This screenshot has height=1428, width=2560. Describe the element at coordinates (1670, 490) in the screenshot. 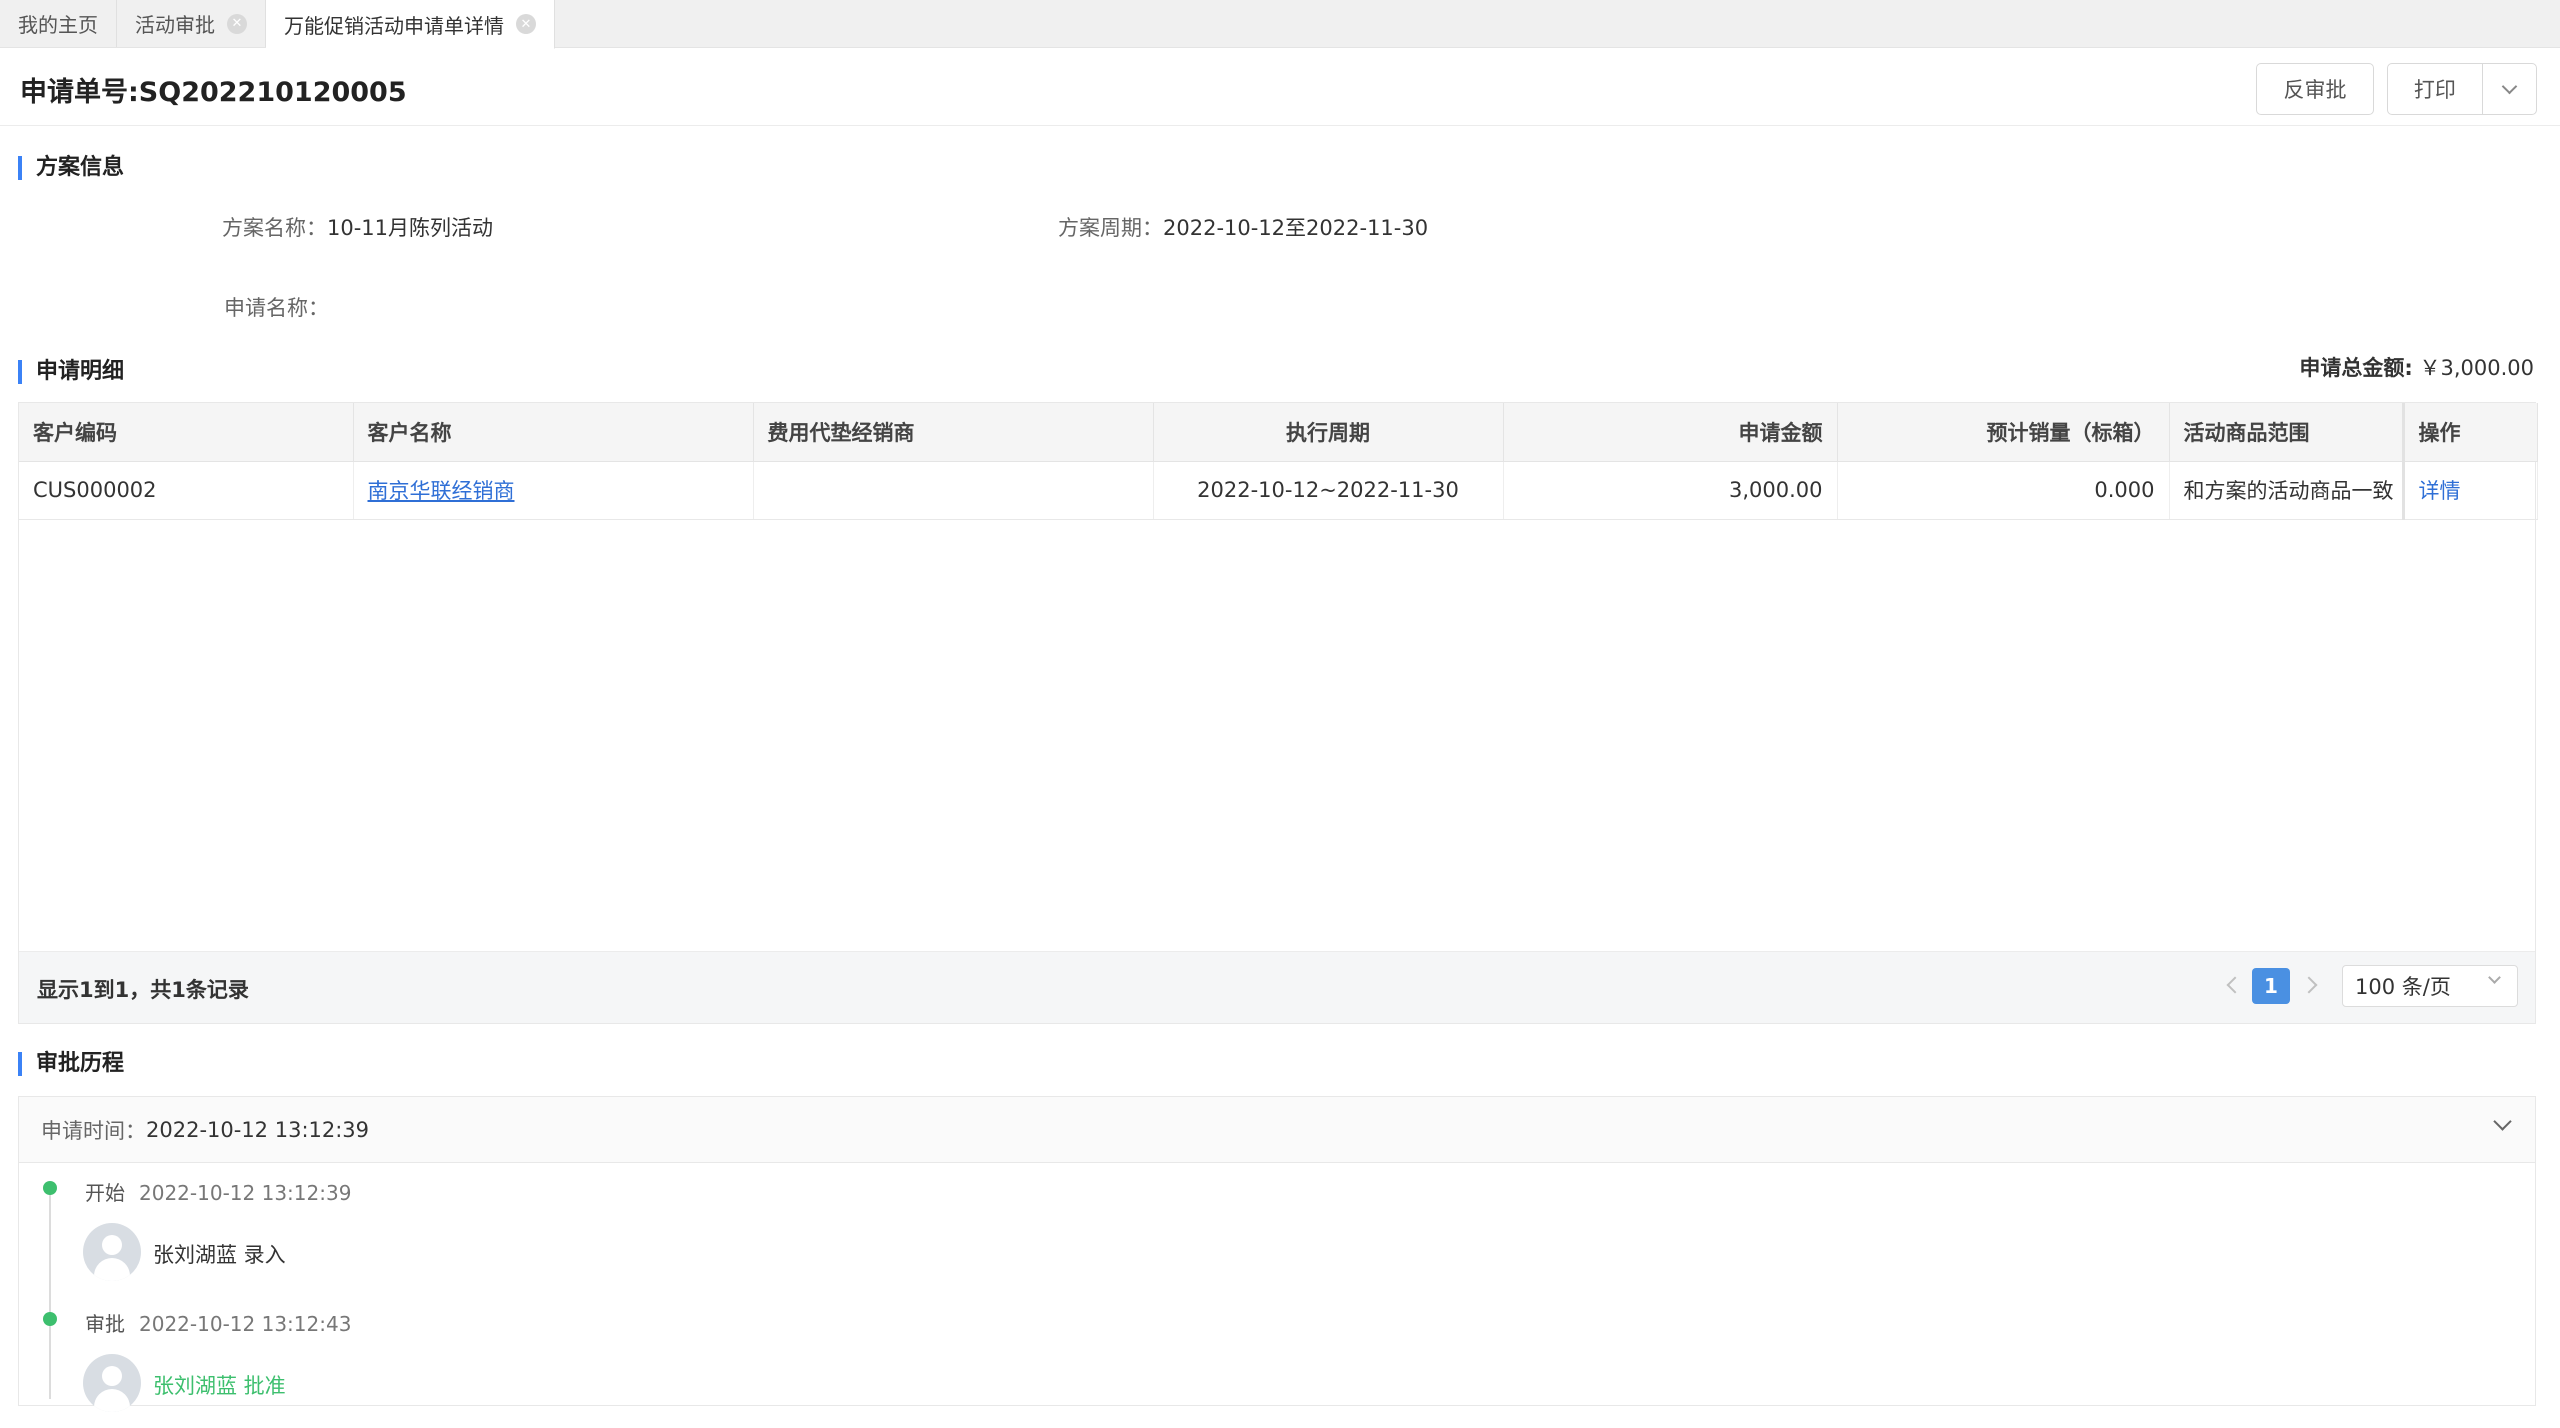

I see `amount-cell: 3,000.00` at that location.